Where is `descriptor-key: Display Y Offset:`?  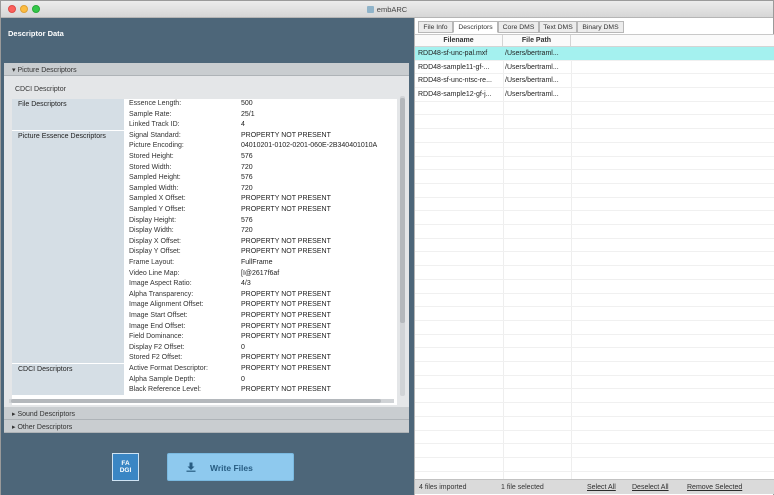 descriptor-key: Display Y Offset: is located at coordinates (155, 252).